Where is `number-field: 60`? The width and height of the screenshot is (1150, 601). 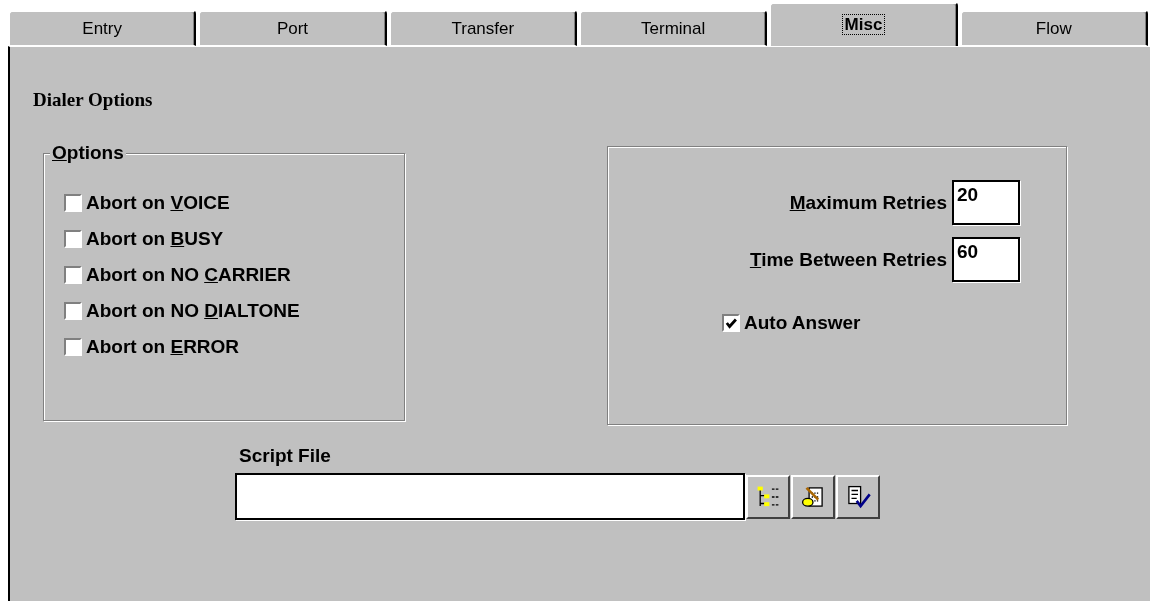
number-field: 60 is located at coordinates (986, 259).